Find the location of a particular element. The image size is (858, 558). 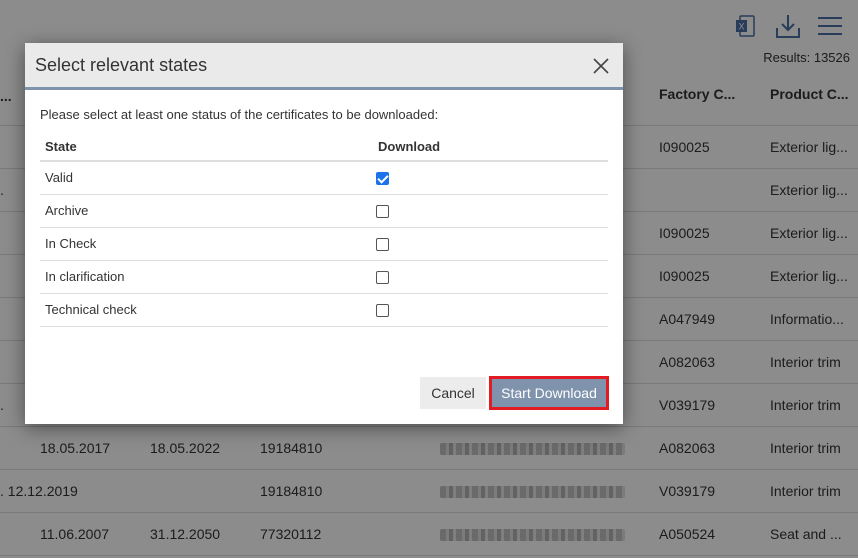

column-header-state: State is located at coordinates (61, 146).